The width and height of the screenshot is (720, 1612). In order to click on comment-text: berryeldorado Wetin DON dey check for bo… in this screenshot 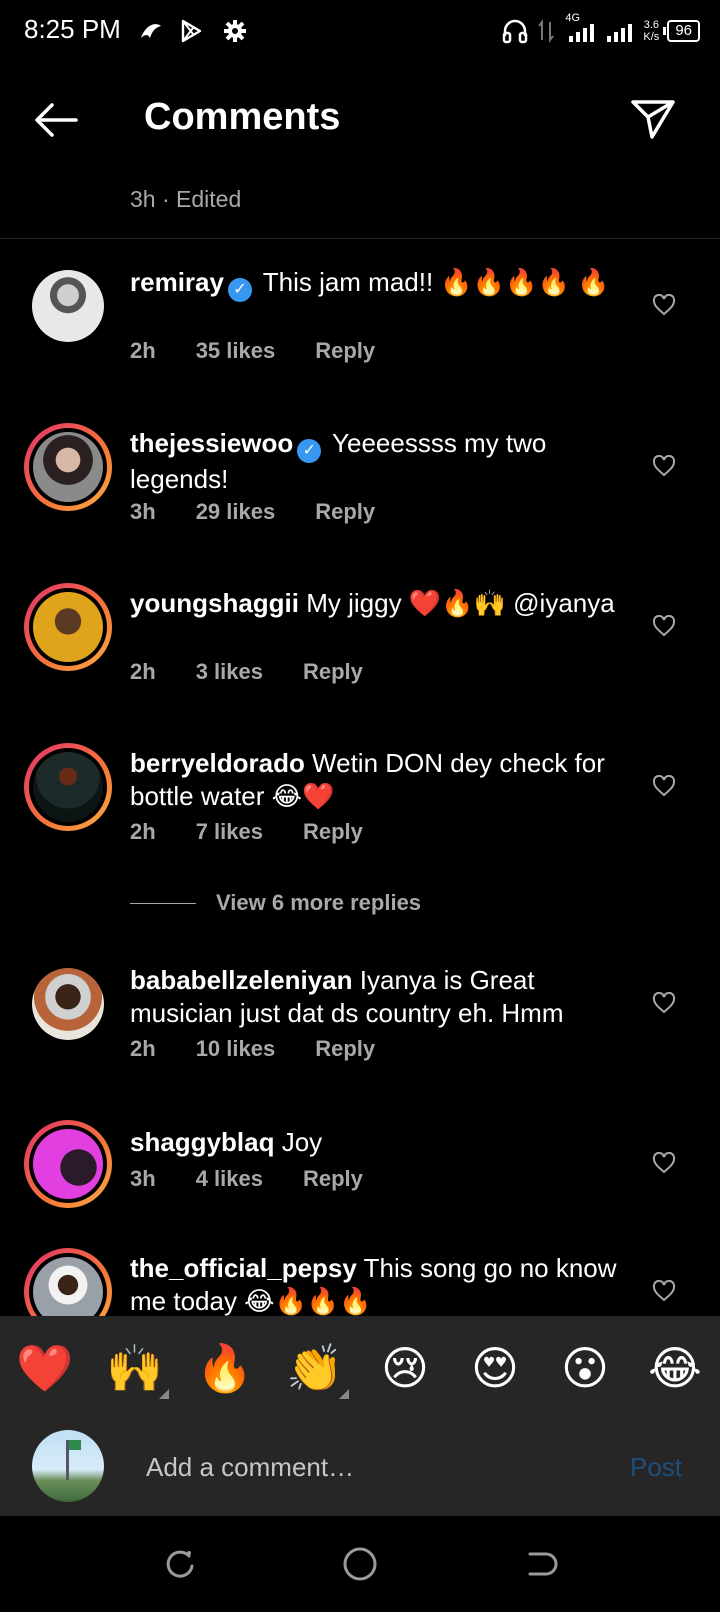, I will do `click(375, 780)`.